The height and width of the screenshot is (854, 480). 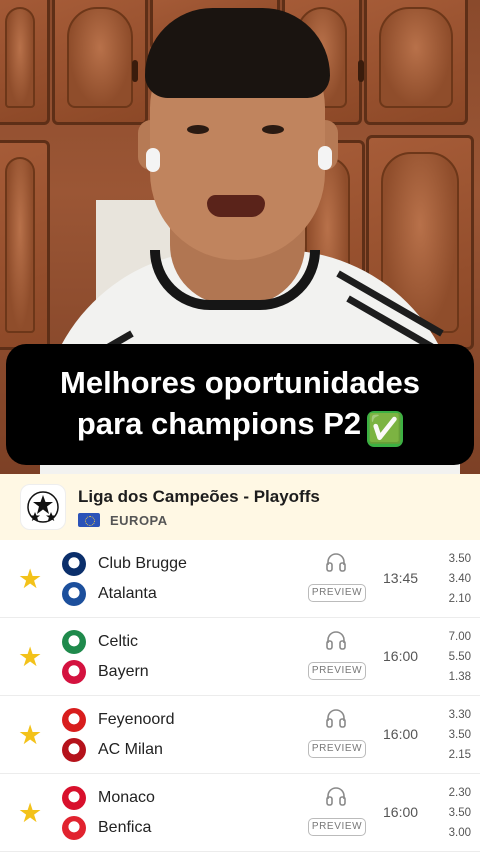 I want to click on odds-away: 3.00, so click(x=460, y=833).